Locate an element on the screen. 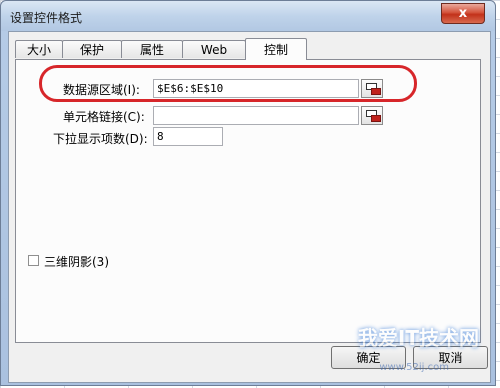  tab-label: 大小 is located at coordinates (38, 50).